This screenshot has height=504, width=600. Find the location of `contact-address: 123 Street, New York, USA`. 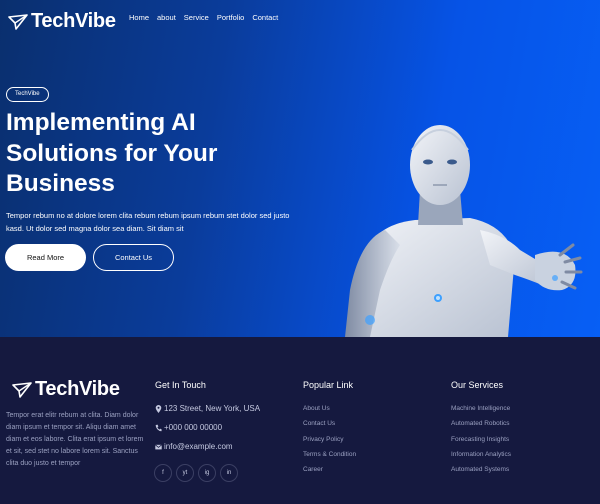

contact-address: 123 Street, New York, USA is located at coordinates (207, 408).